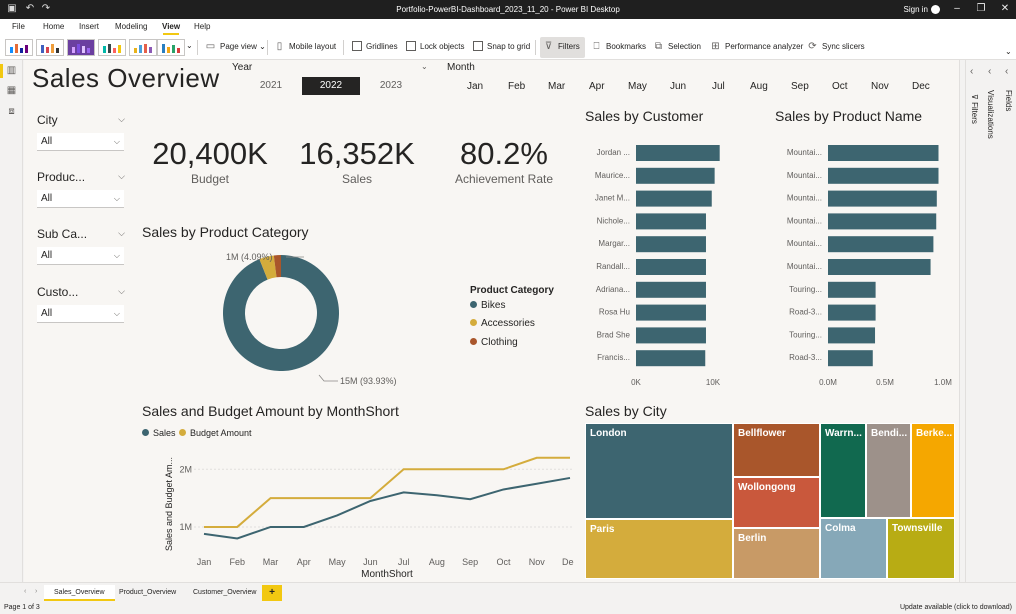 This screenshot has width=1016, height=614. I want to click on treemap-cell-london: London, so click(659, 471).